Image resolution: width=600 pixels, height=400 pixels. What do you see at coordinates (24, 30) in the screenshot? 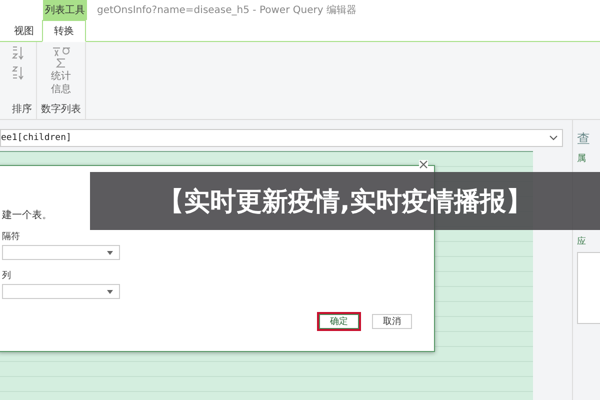
I see `ribbon-tab: 视图` at bounding box center [24, 30].